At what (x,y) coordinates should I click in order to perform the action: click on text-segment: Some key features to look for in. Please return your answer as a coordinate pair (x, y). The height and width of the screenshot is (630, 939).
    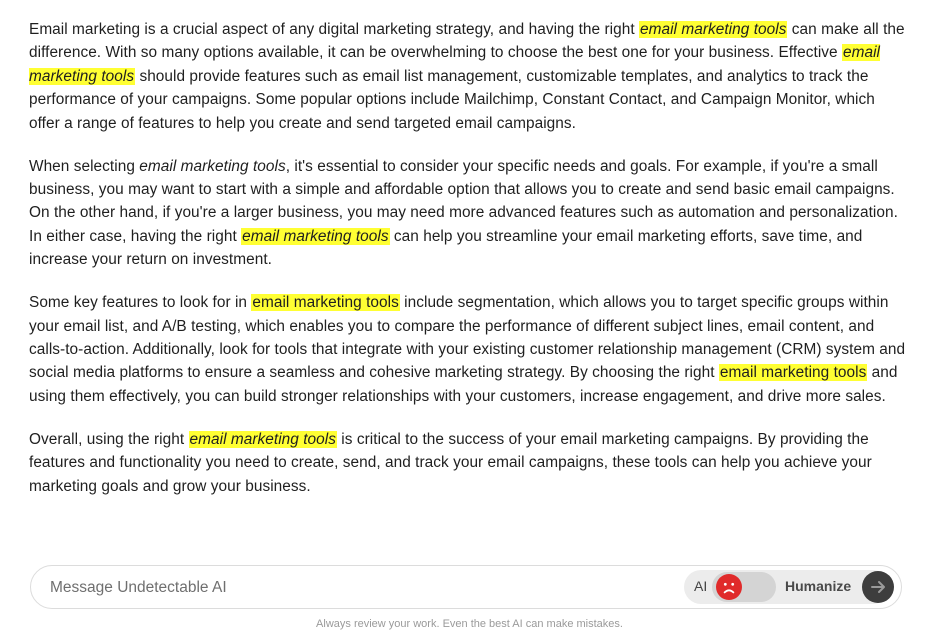
    Looking at the image, I should click on (140, 303).